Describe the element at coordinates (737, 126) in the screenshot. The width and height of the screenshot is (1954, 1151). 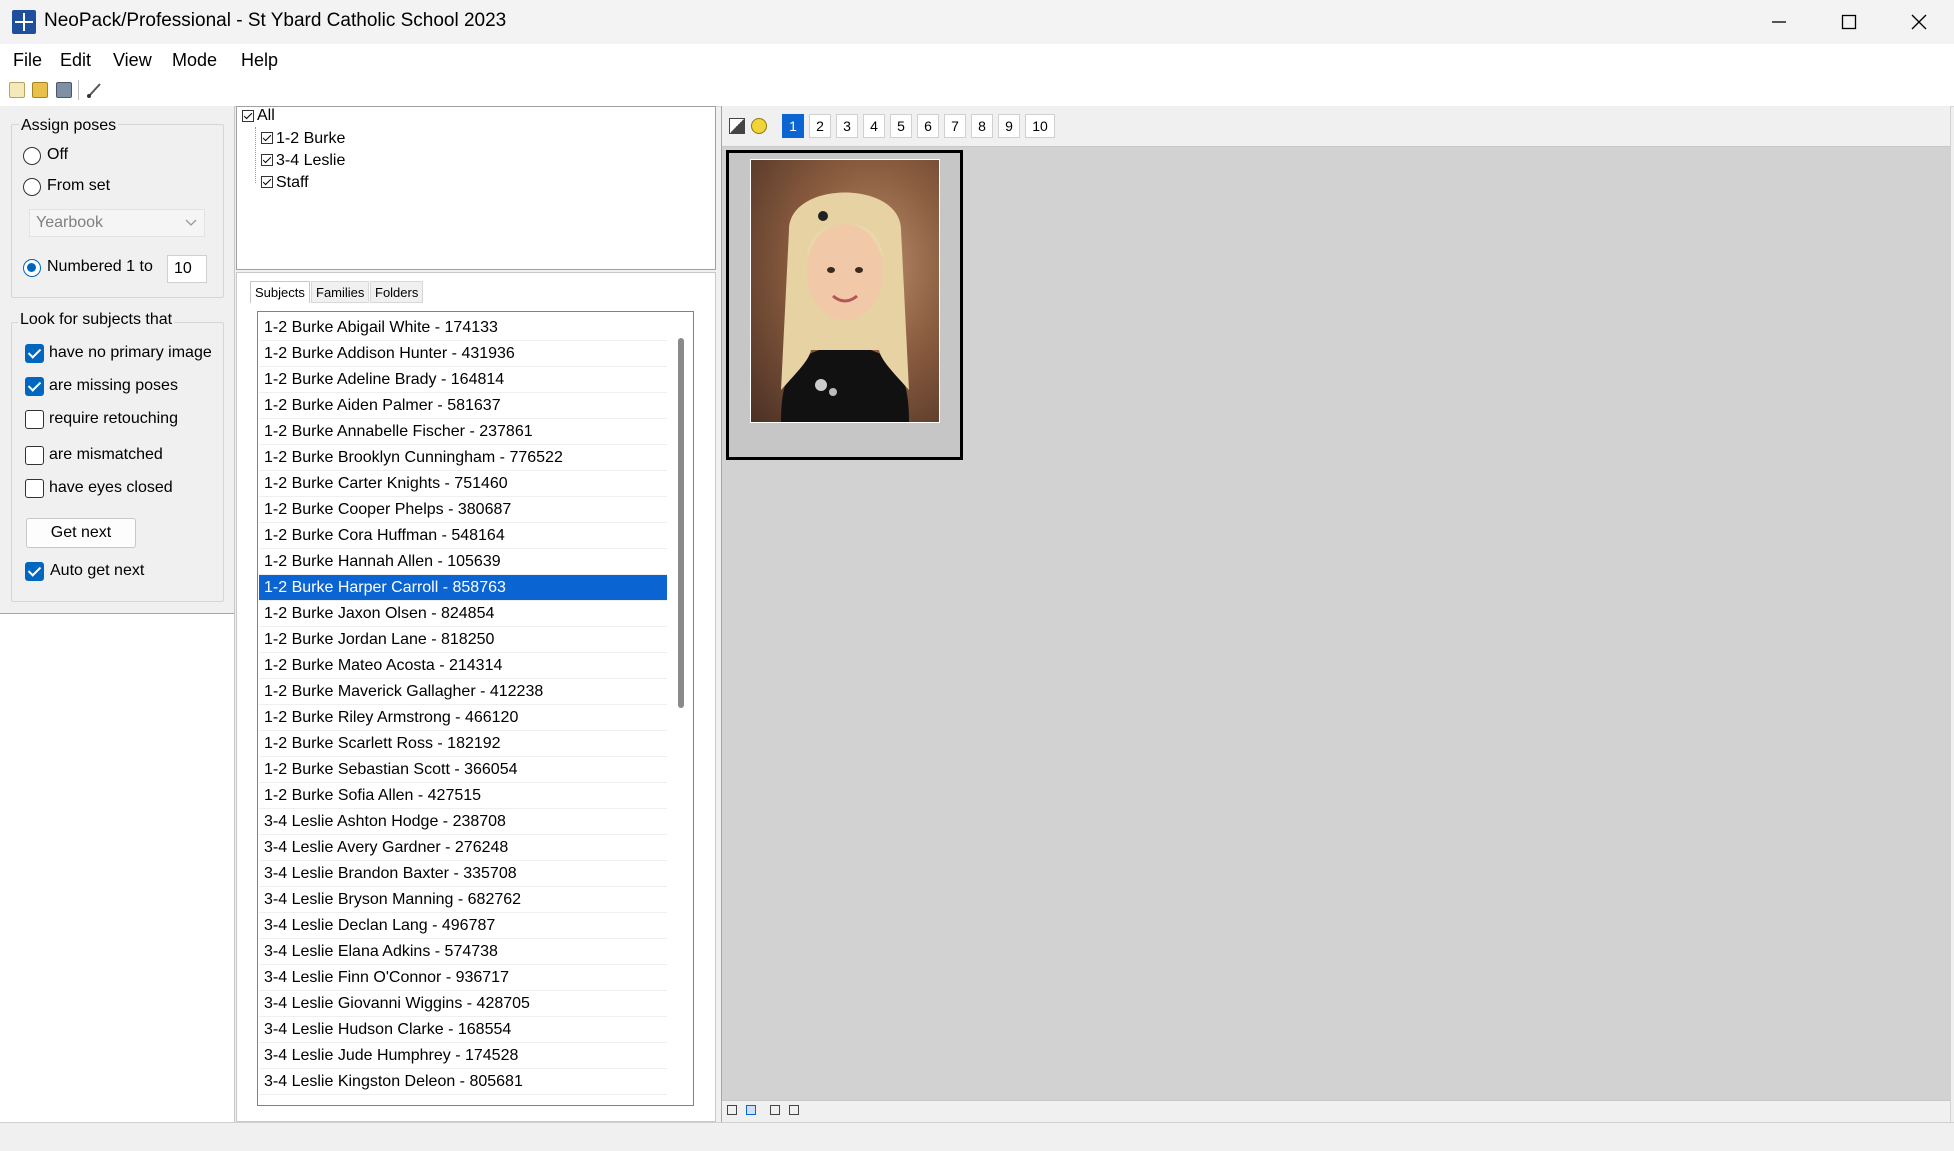
I see `contrast-icon` at that location.